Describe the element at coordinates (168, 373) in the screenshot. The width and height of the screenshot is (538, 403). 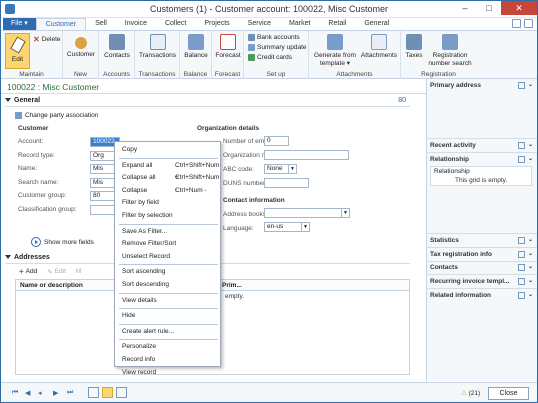
I see `context-menu-item: View record` at that location.